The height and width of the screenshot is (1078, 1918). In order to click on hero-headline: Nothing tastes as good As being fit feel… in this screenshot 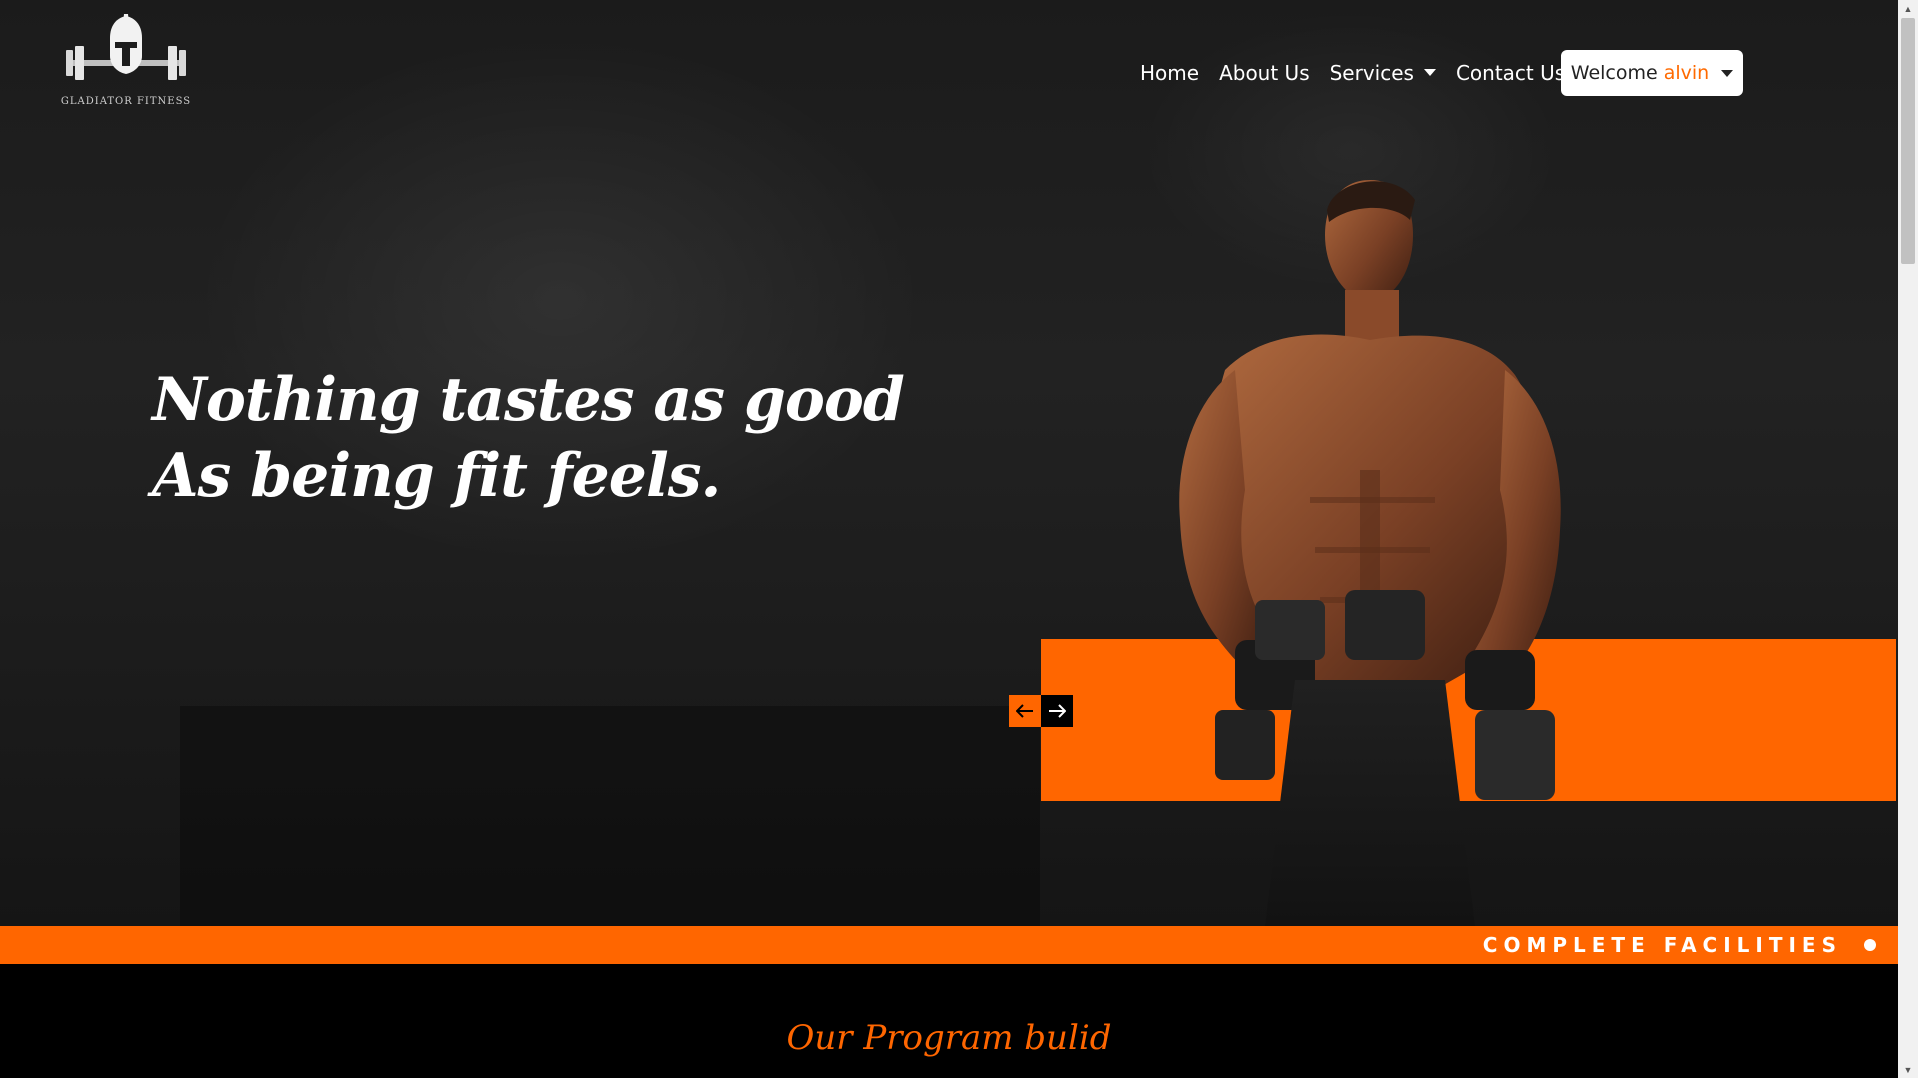, I will do `click(528, 438)`.